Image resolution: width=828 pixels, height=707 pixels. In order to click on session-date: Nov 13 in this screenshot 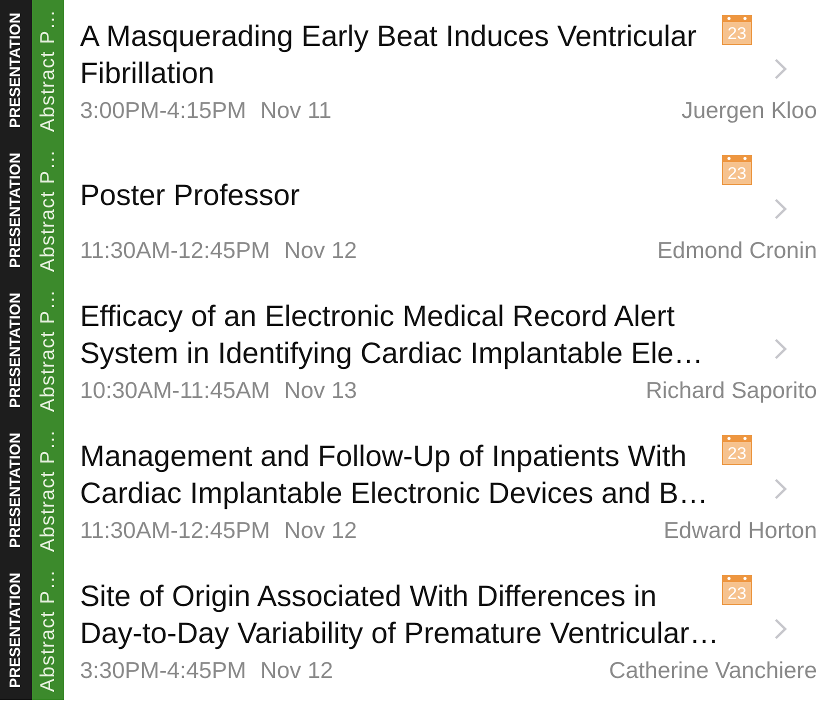, I will do `click(320, 390)`.